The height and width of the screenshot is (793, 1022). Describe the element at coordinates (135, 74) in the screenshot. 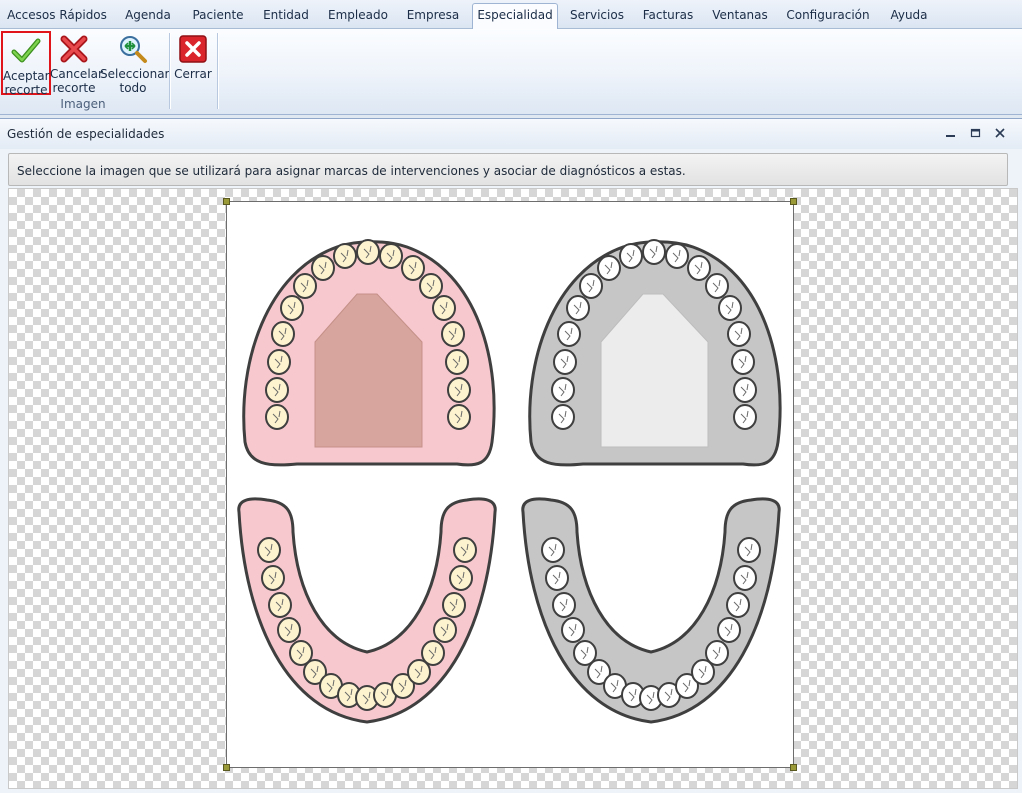

I see `select-all-label-1: Seleccionar` at that location.